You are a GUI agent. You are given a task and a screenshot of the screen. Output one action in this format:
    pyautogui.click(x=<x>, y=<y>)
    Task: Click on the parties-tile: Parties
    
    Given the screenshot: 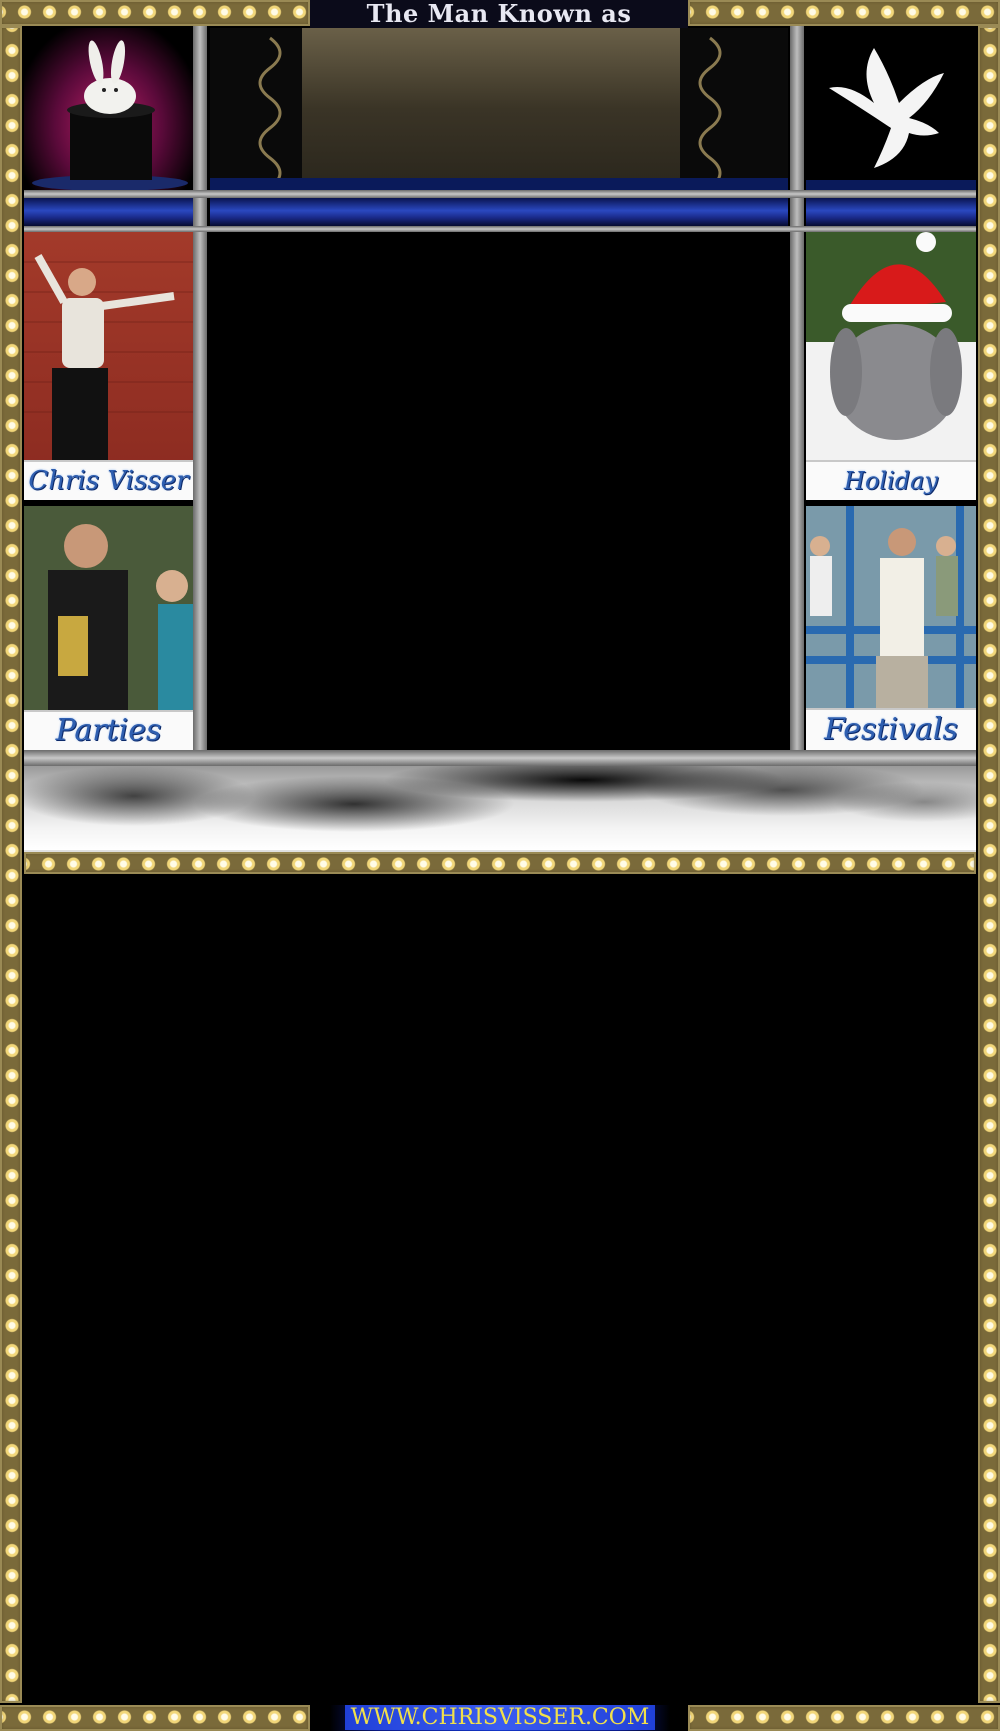 What is the action you would take?
    pyautogui.click(x=108, y=628)
    